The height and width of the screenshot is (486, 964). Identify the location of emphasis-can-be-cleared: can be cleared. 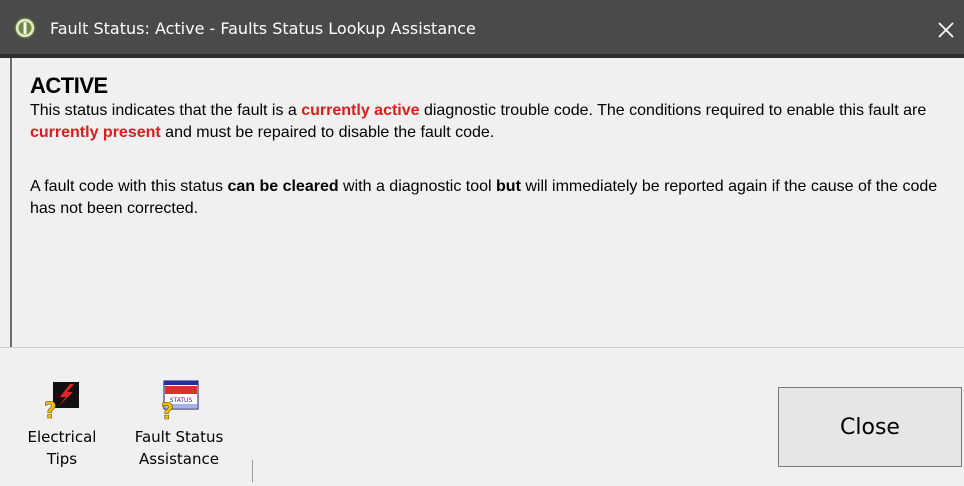
(283, 186).